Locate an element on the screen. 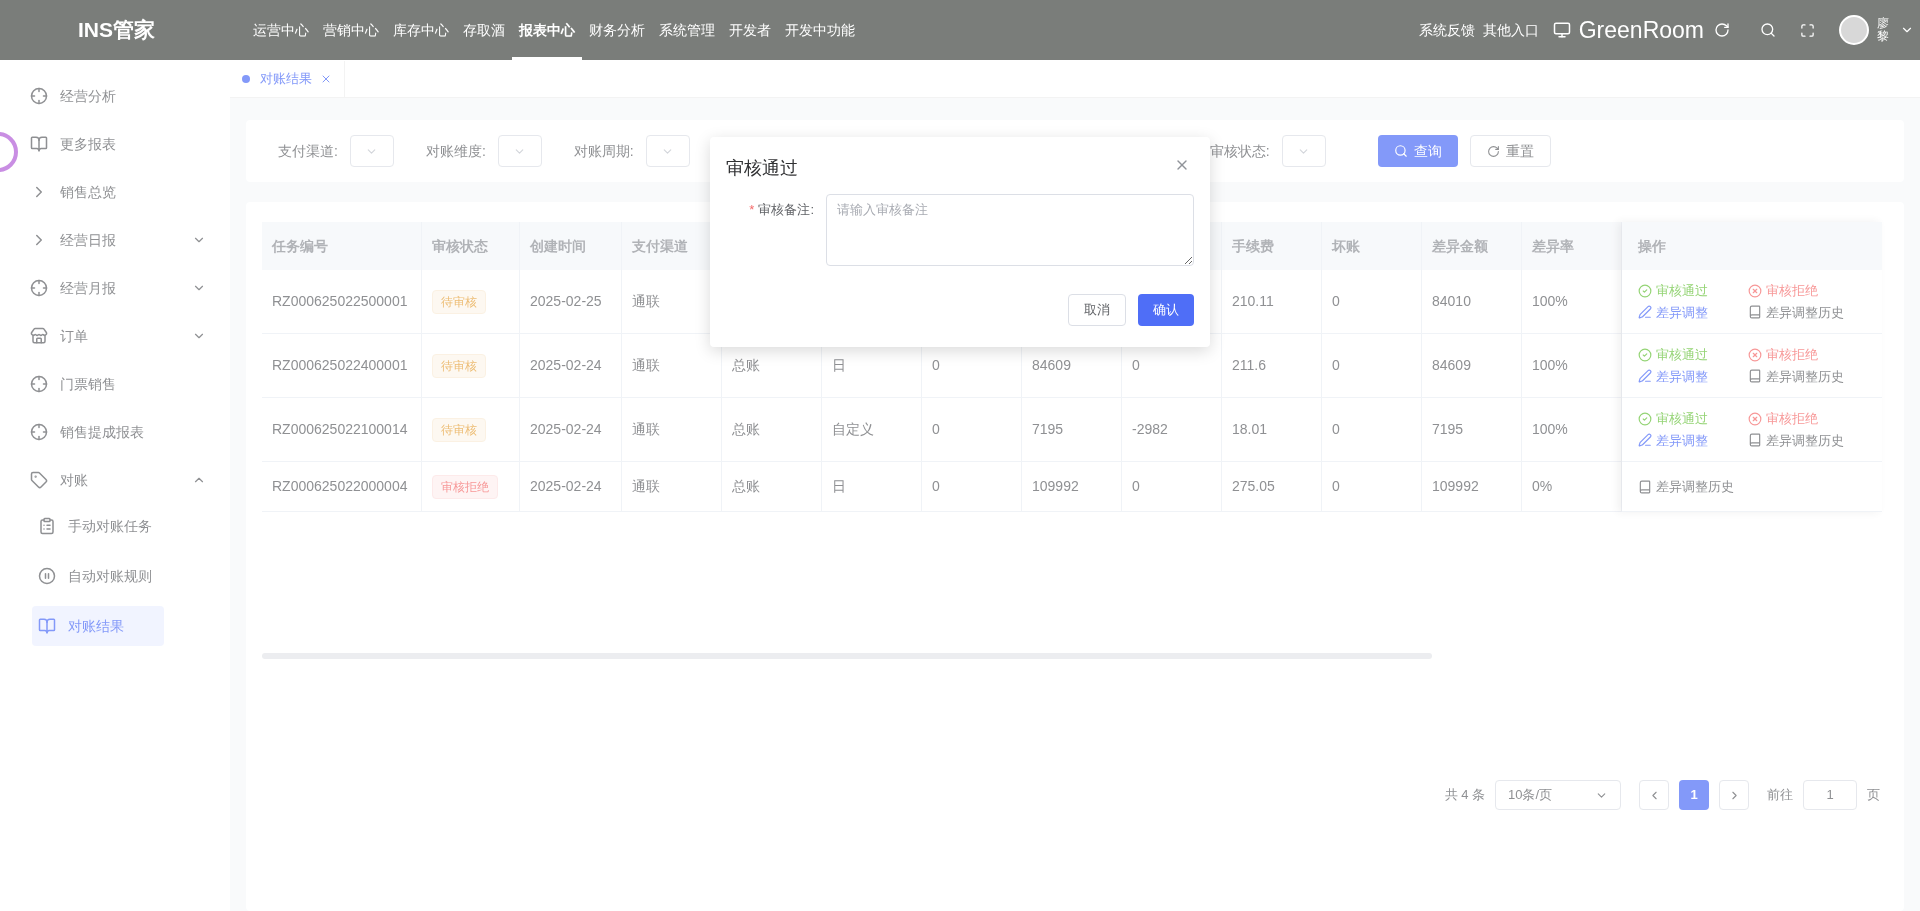 The width and height of the screenshot is (1920, 911). avatar is located at coordinates (1854, 30).